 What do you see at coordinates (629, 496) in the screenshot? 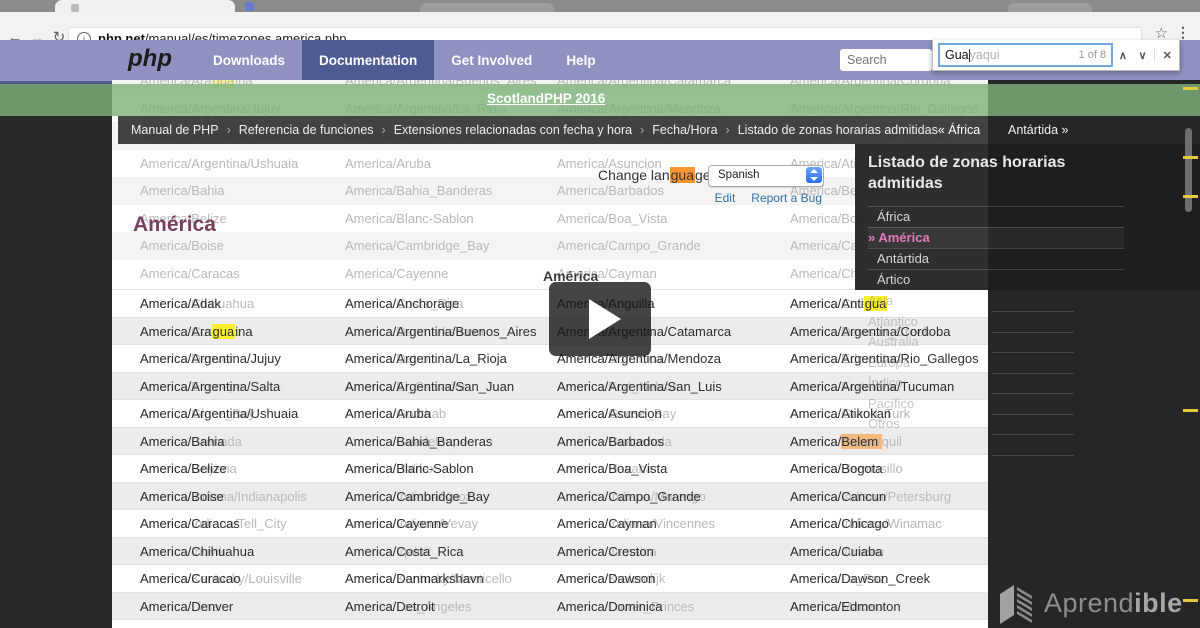
I see `timezone-cell: America/Campo_Grande` at bounding box center [629, 496].